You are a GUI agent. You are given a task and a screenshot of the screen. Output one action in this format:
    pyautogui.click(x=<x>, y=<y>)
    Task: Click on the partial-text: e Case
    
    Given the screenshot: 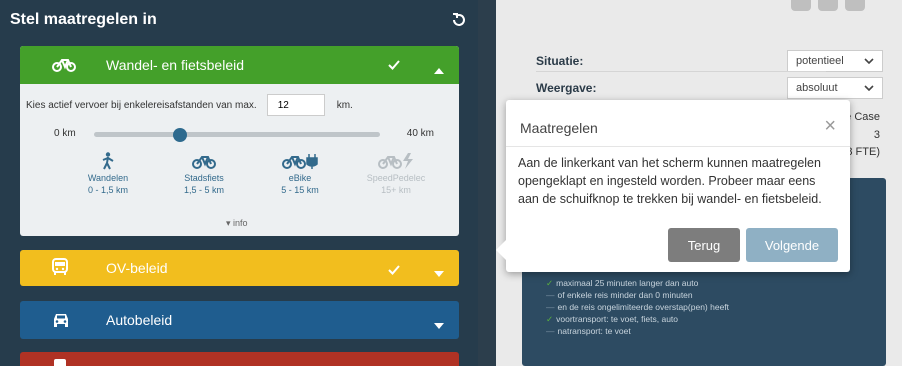 What is the action you would take?
    pyautogui.click(x=862, y=117)
    